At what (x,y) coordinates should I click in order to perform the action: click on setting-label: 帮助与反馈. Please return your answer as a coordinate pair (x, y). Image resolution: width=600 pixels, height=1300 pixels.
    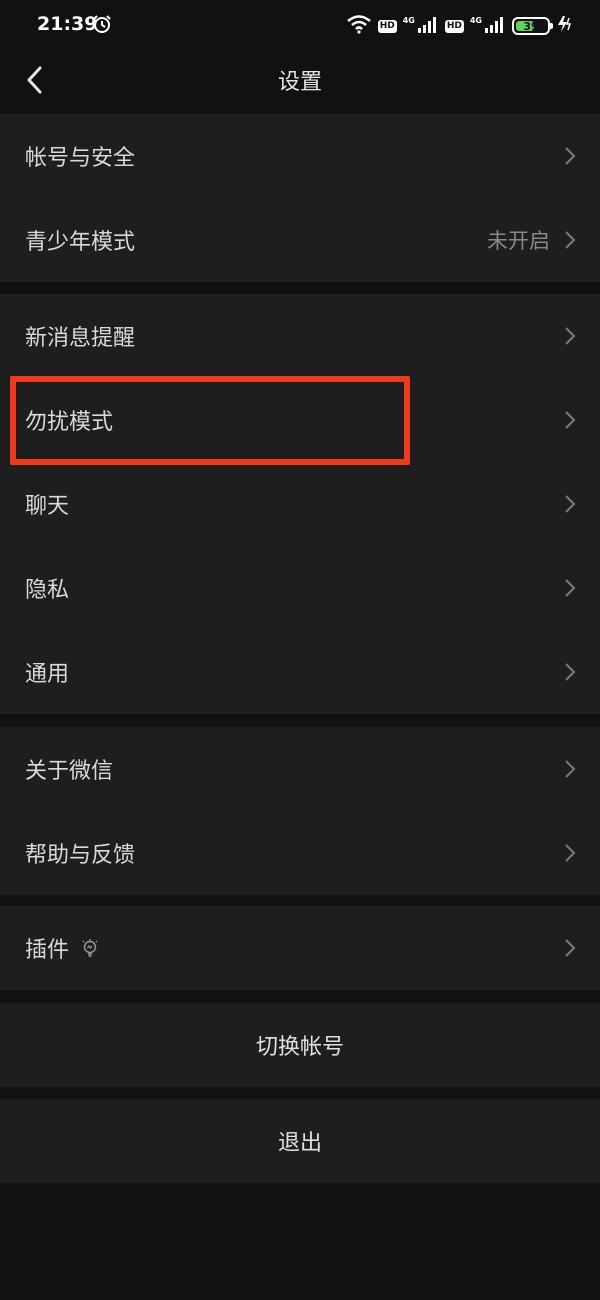
    Looking at the image, I should click on (80, 855).